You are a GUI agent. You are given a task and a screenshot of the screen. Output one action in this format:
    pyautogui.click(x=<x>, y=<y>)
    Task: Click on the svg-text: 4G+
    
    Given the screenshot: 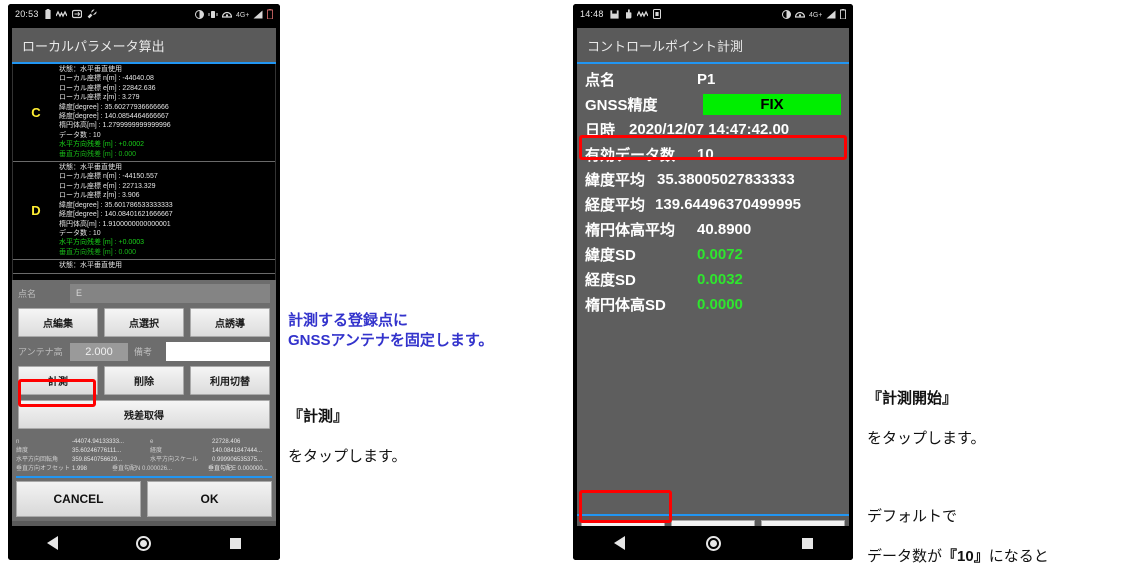 What is the action you would take?
    pyautogui.click(x=815, y=15)
    